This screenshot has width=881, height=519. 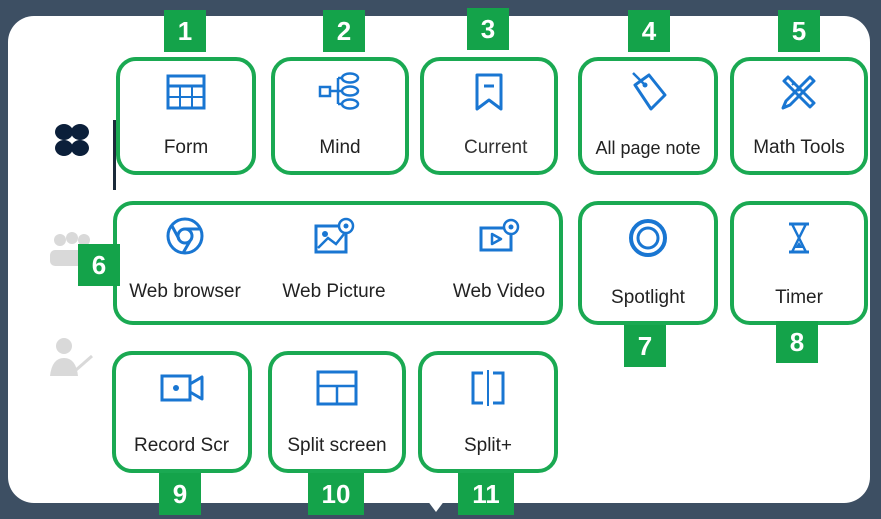 I want to click on panel-pointer, so click(x=436, y=504).